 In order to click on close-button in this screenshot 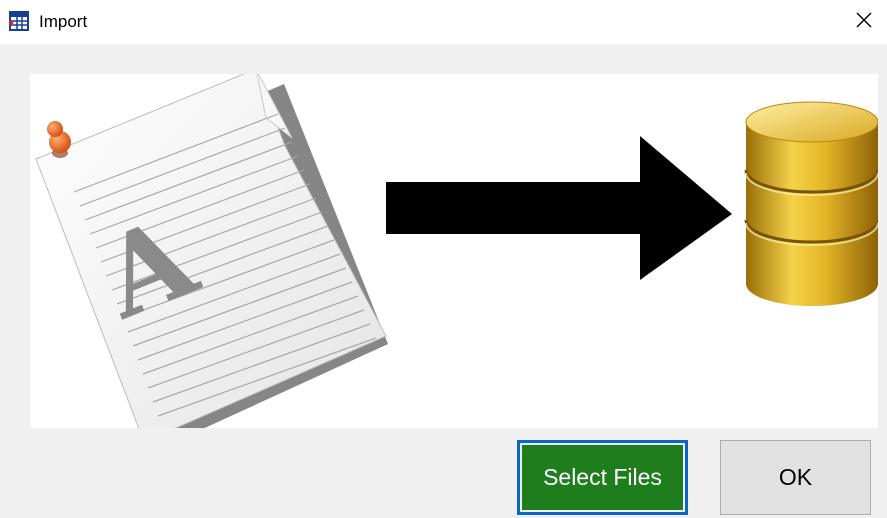, I will do `click(864, 22)`.